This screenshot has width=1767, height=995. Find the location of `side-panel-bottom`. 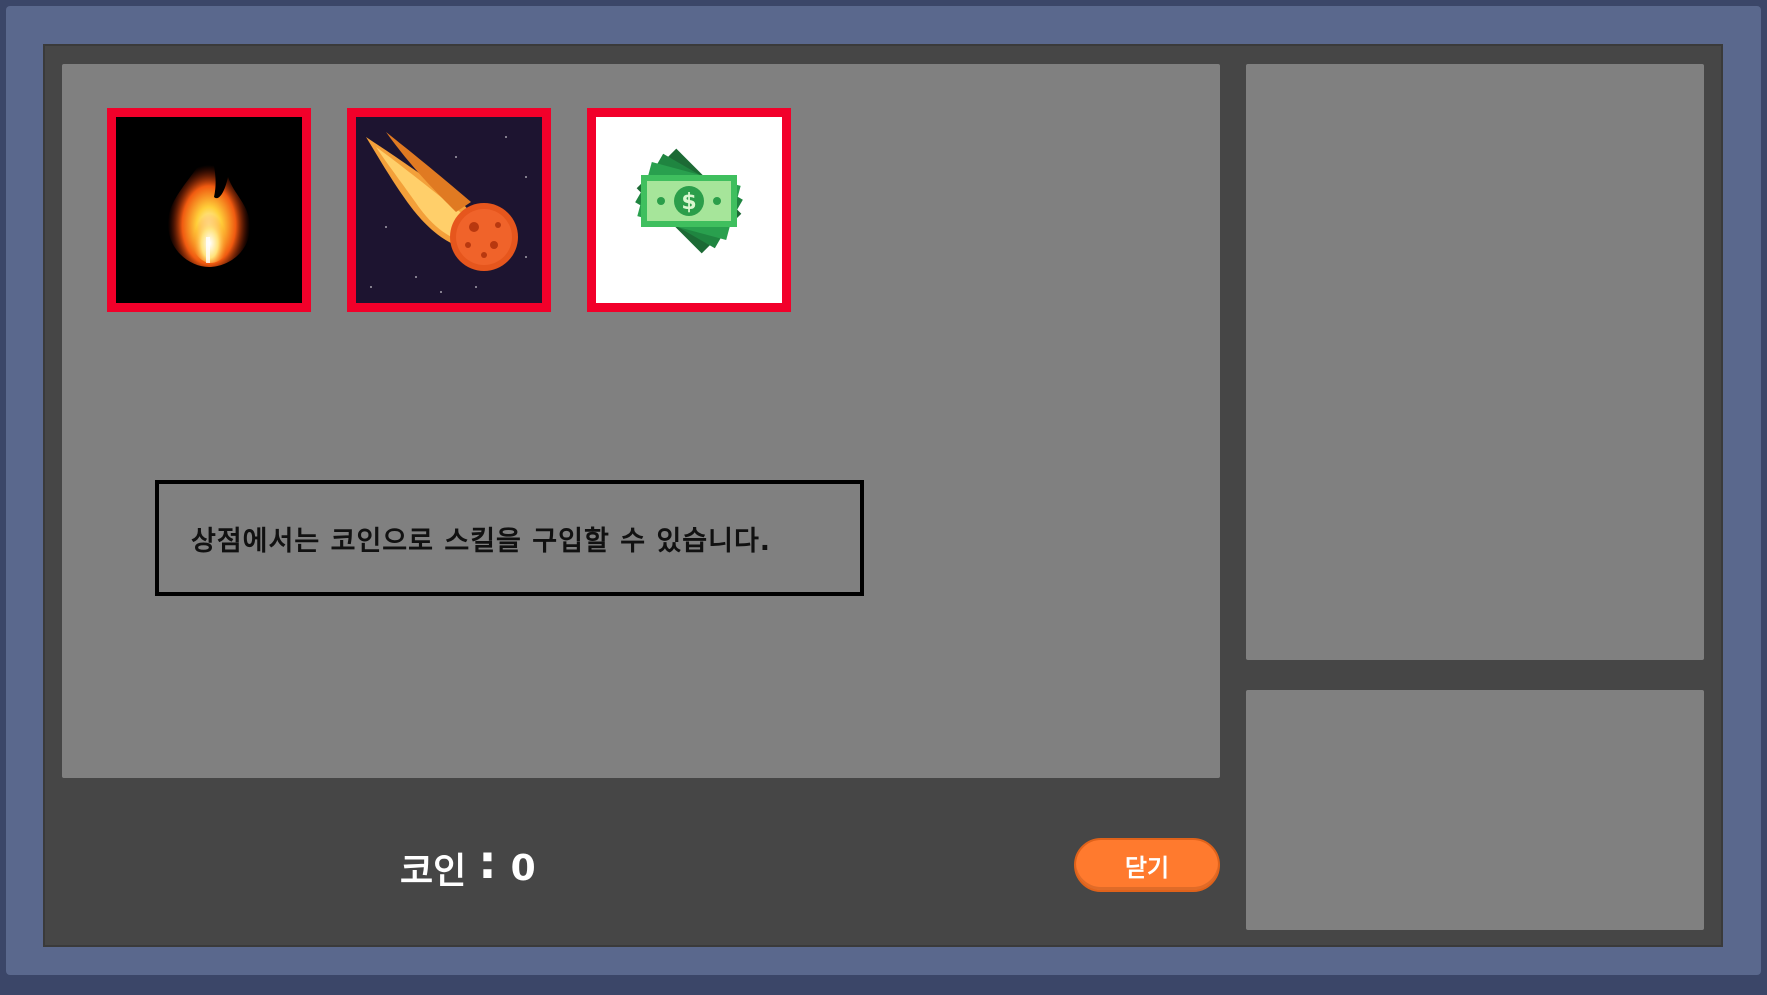

side-panel-bottom is located at coordinates (1475, 810).